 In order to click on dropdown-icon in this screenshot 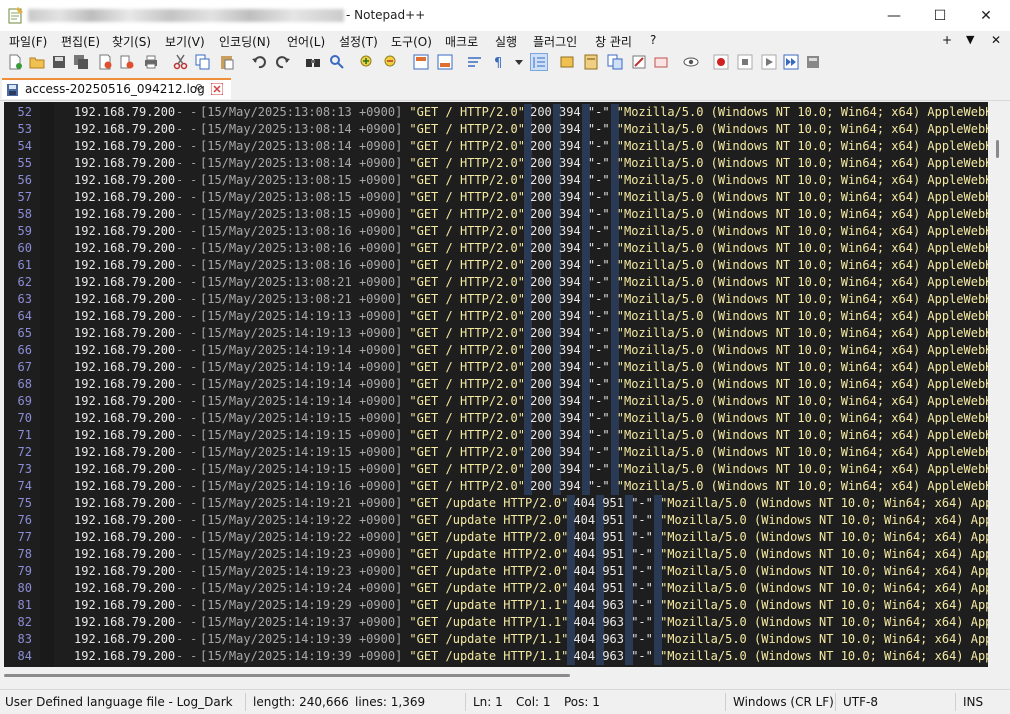, I will do `click(519, 62)`.